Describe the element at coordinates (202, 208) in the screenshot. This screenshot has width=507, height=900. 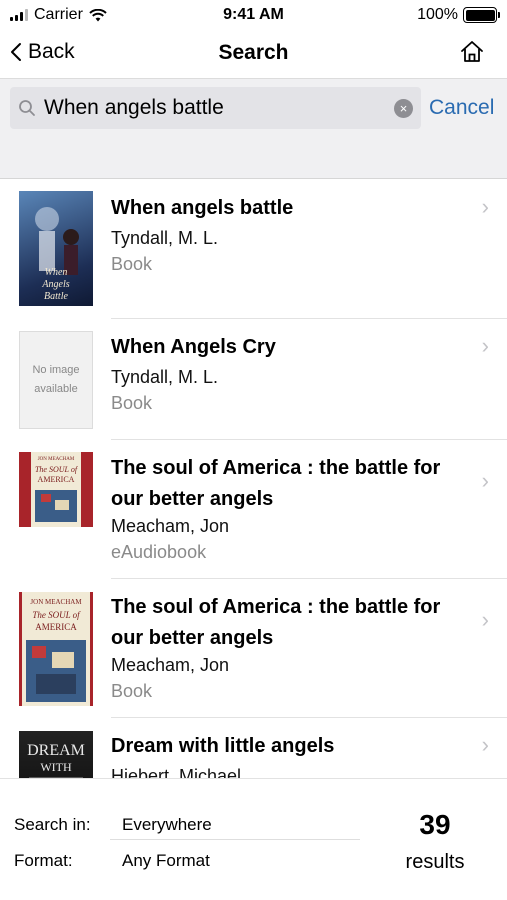
I see `result-title: When angels battle` at that location.